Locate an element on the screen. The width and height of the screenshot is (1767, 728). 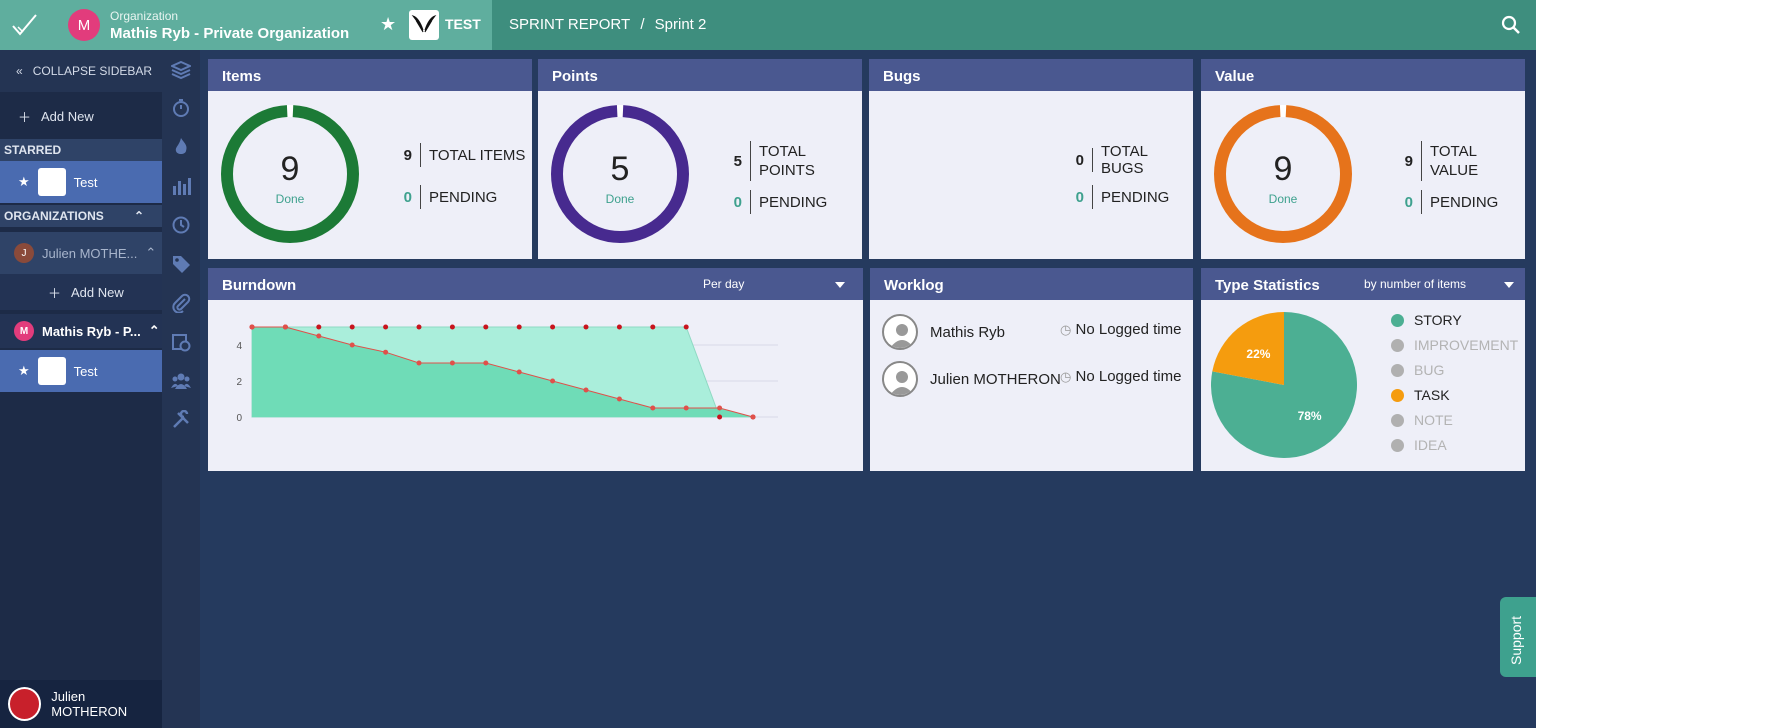
org-add-new-button: ＋ Add New is located at coordinates (81, 292).